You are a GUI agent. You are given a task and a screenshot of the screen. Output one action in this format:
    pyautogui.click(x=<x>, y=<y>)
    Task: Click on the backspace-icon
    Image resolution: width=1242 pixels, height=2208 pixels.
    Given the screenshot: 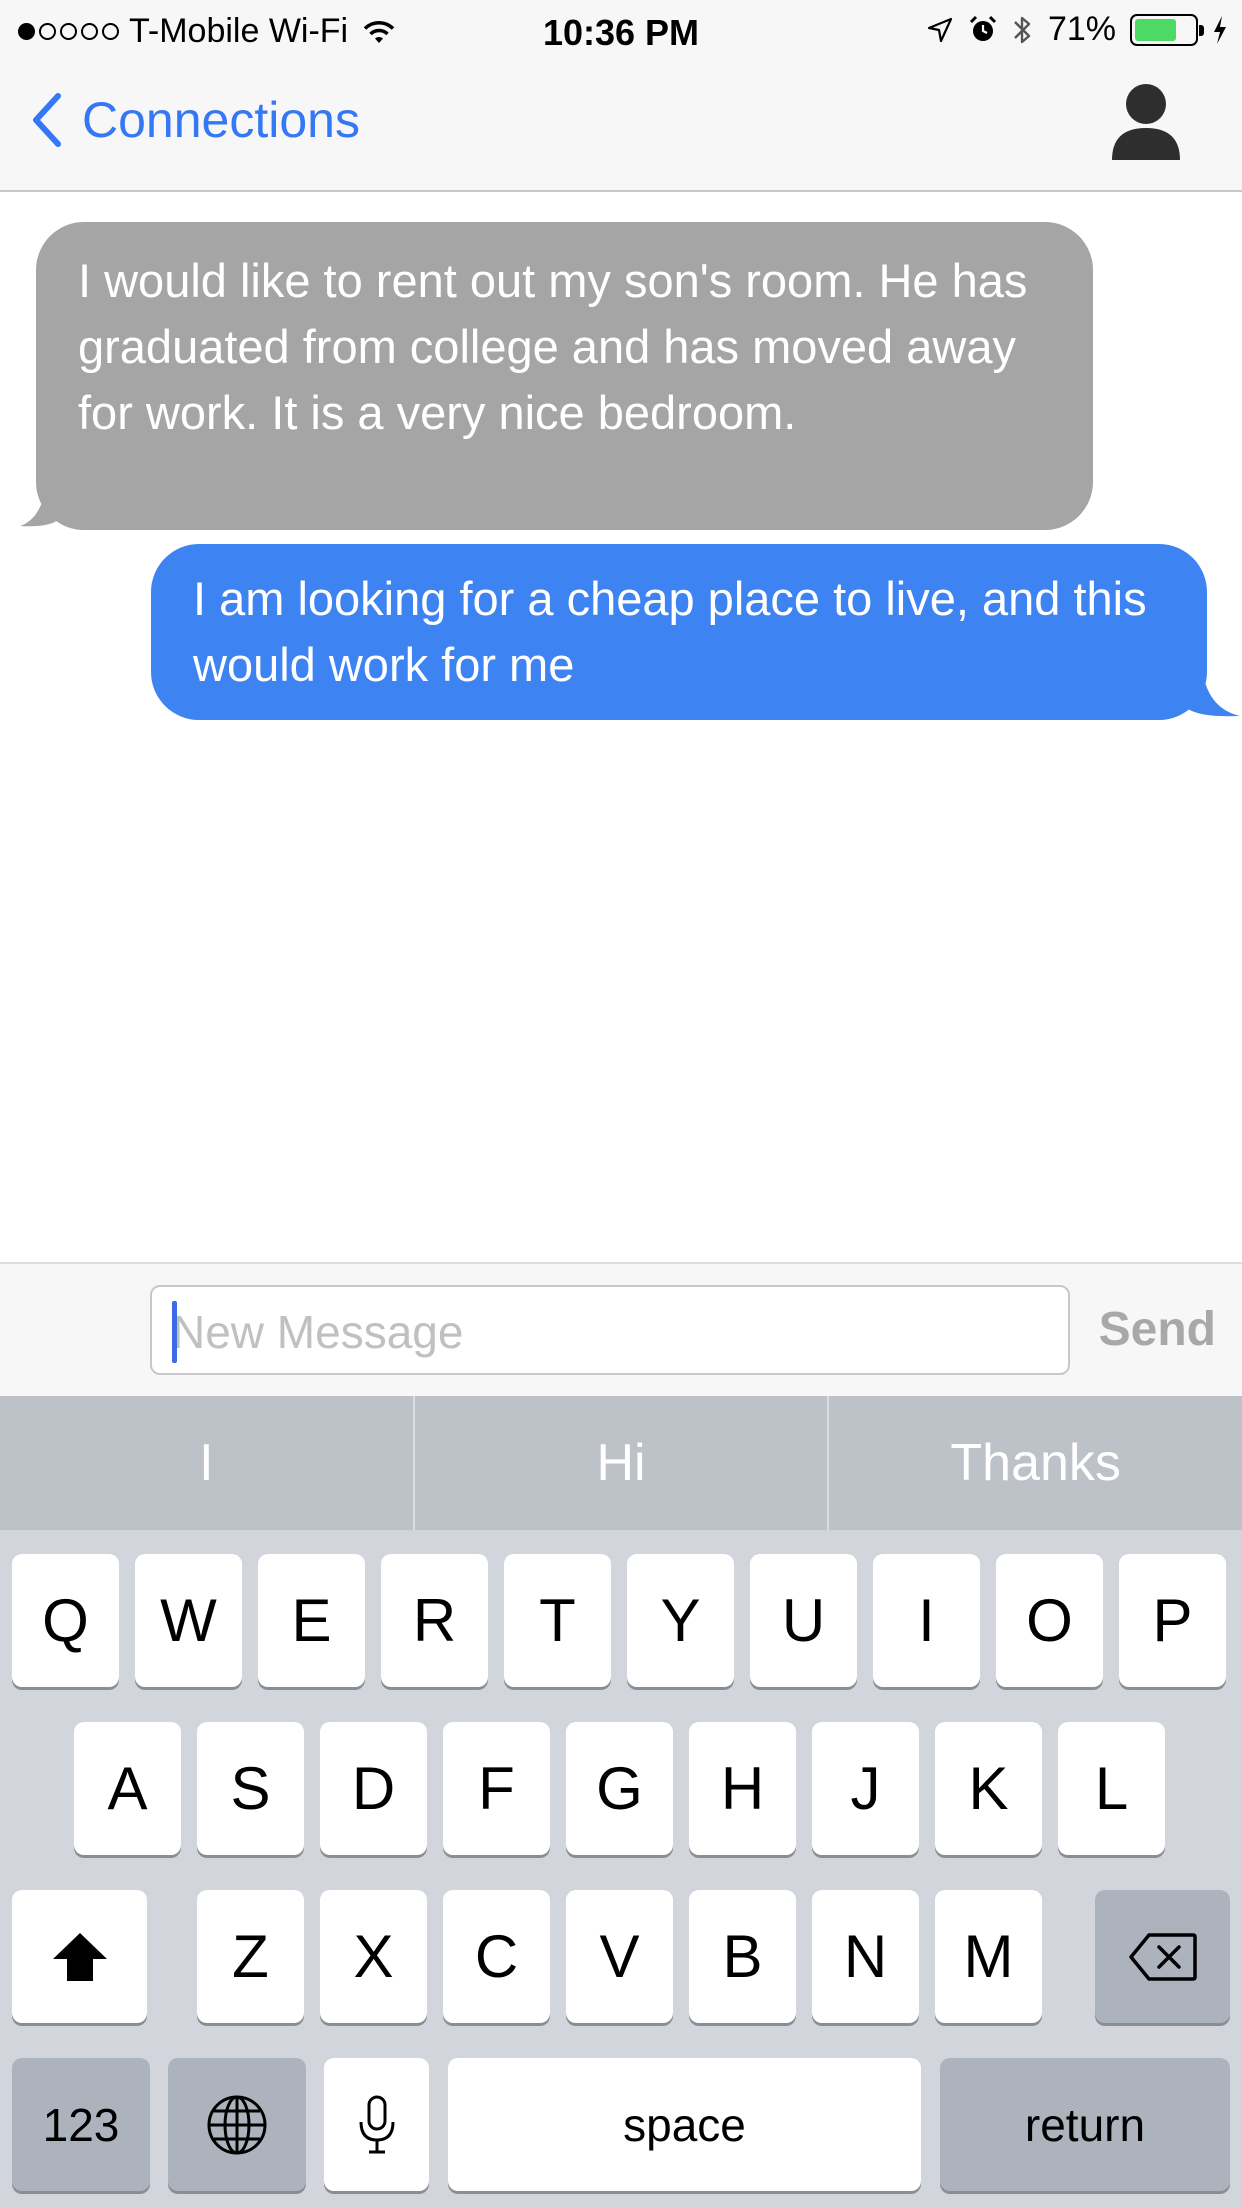 What is the action you would take?
    pyautogui.click(x=1162, y=1956)
    